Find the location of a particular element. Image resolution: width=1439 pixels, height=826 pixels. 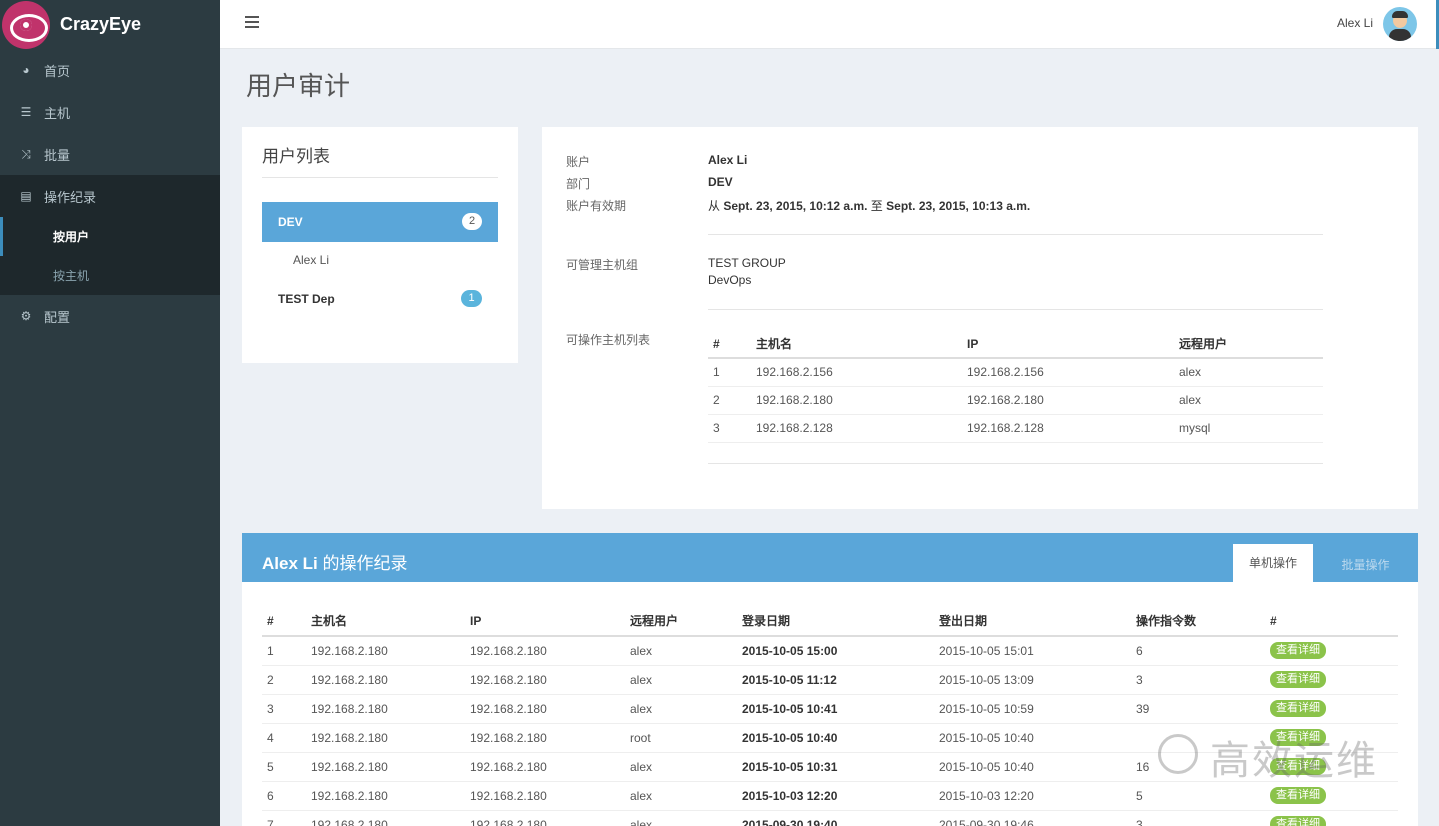

operation-log-user: Alex Li is located at coordinates (290, 563).